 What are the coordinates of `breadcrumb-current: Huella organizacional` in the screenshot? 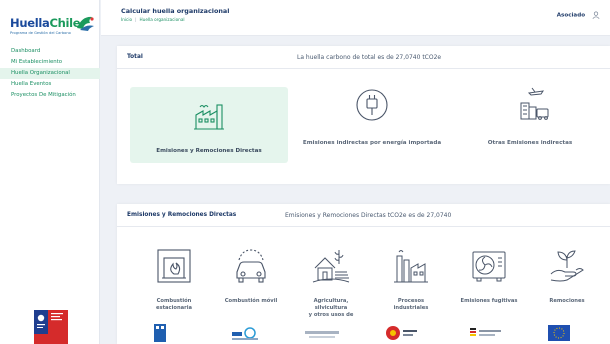 It's located at (162, 19).